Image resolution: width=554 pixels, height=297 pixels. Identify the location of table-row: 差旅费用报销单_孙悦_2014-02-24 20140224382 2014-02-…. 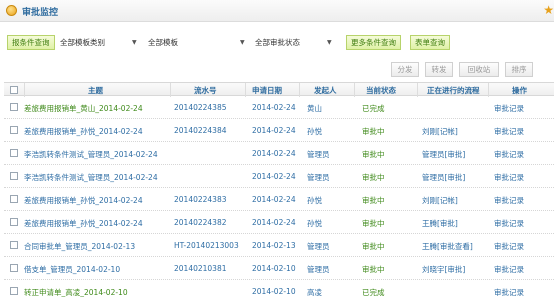
(279, 222).